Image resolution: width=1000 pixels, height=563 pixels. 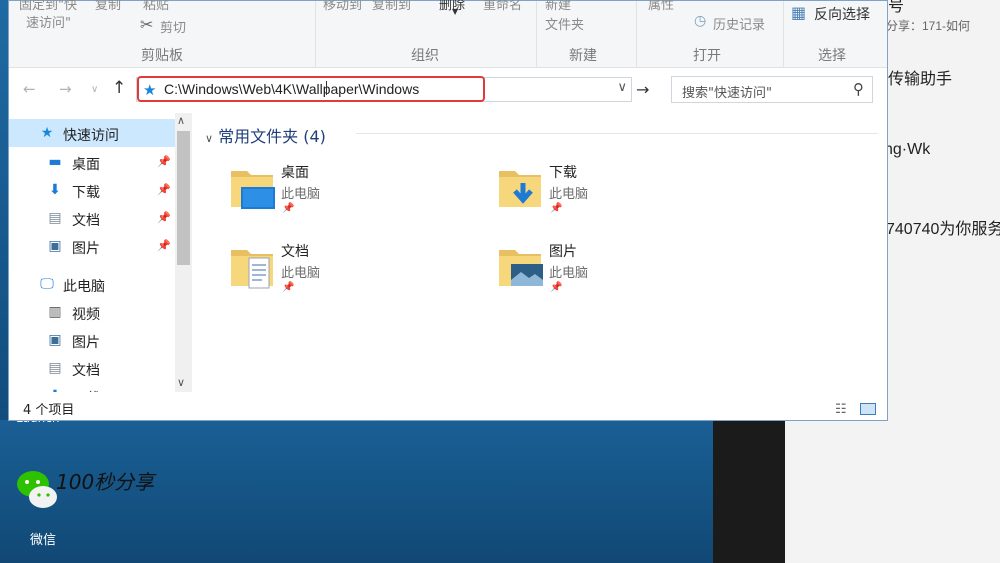 I want to click on nav-item-label: 桌面, so click(x=86, y=165).